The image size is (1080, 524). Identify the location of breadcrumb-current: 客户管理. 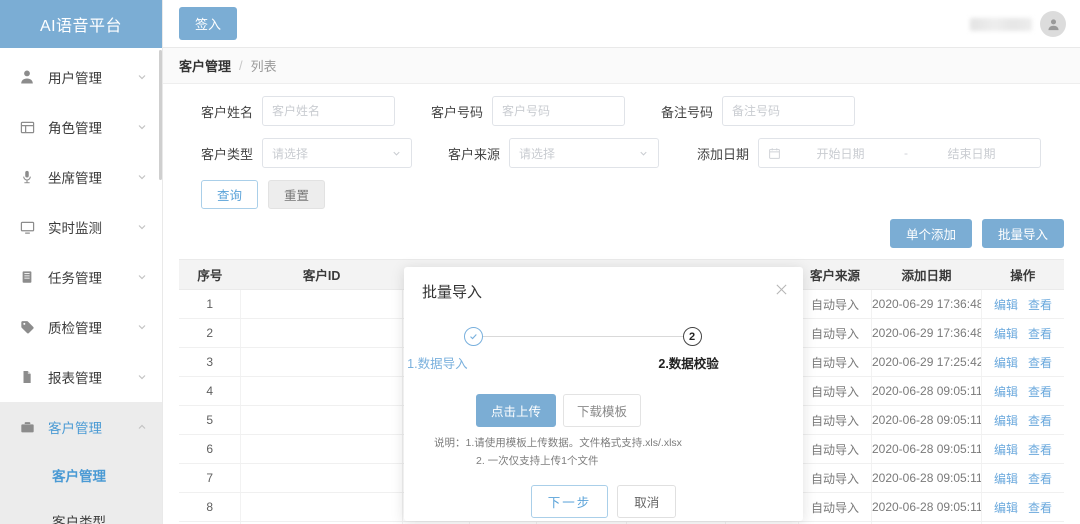
(205, 65).